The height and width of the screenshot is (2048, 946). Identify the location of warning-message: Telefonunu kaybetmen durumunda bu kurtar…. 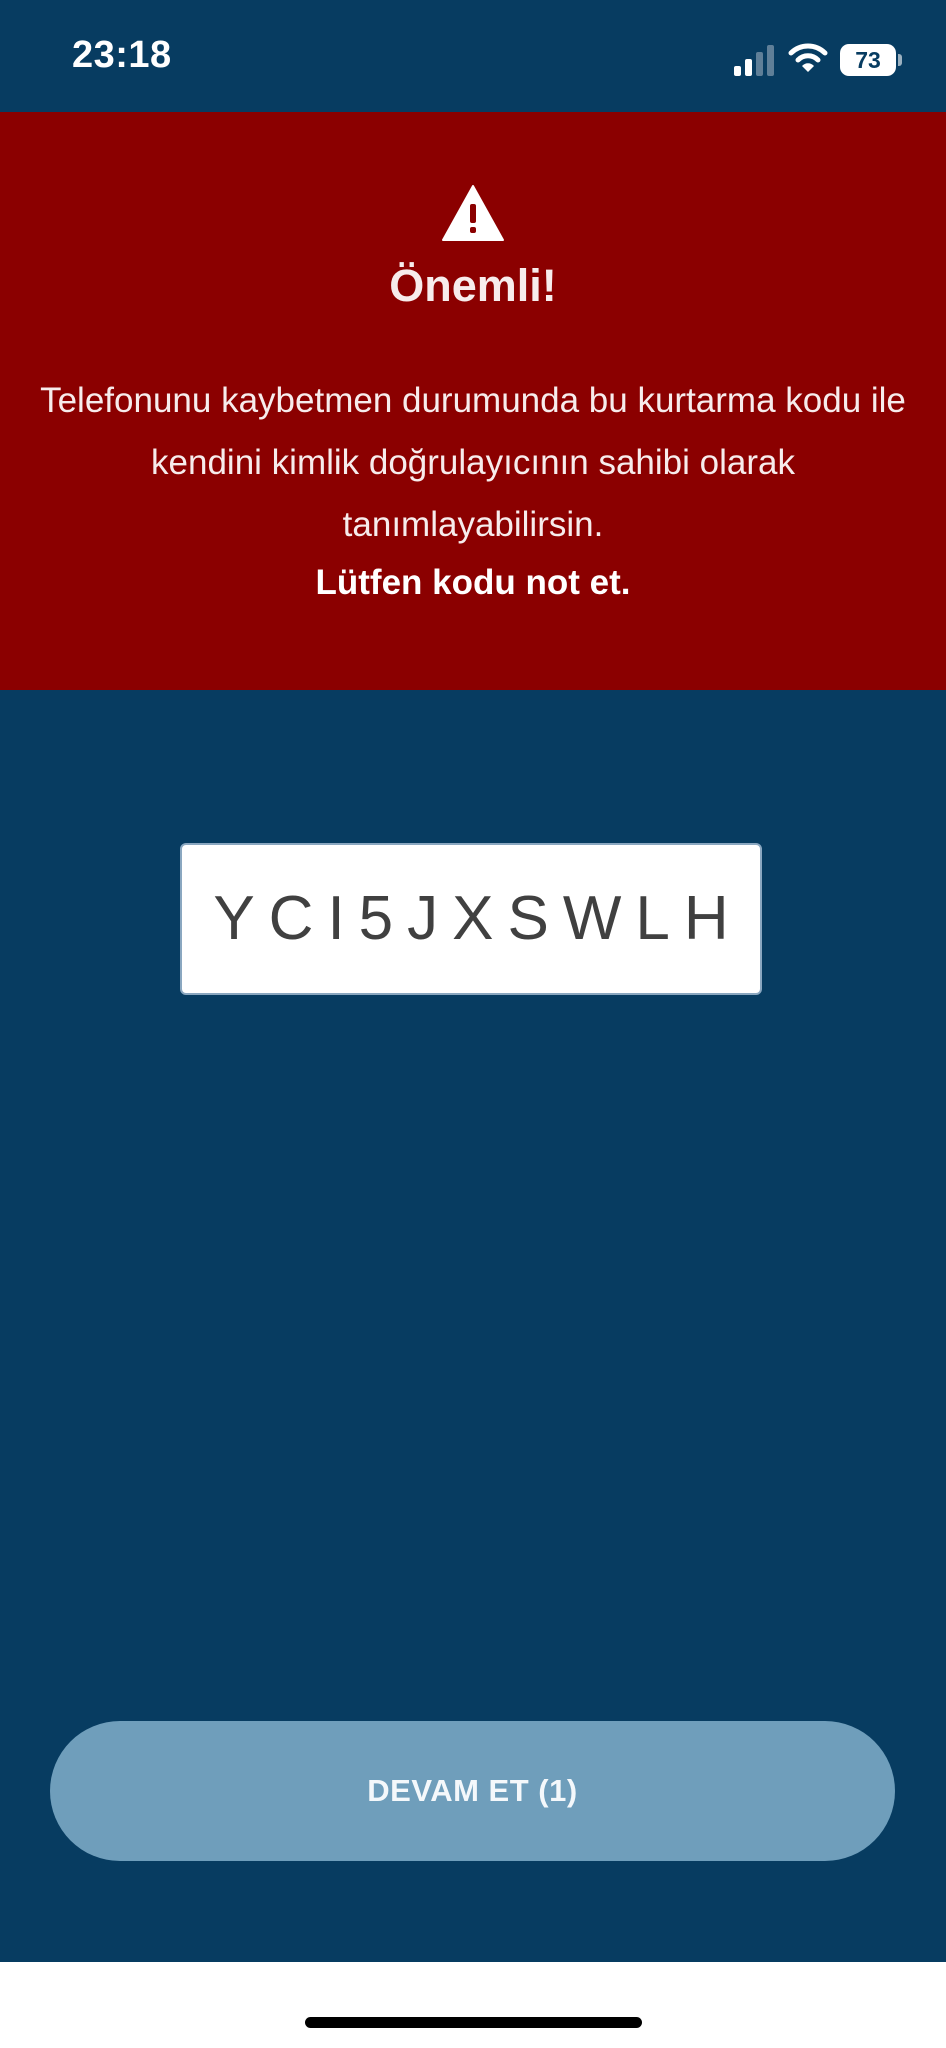
(473, 462).